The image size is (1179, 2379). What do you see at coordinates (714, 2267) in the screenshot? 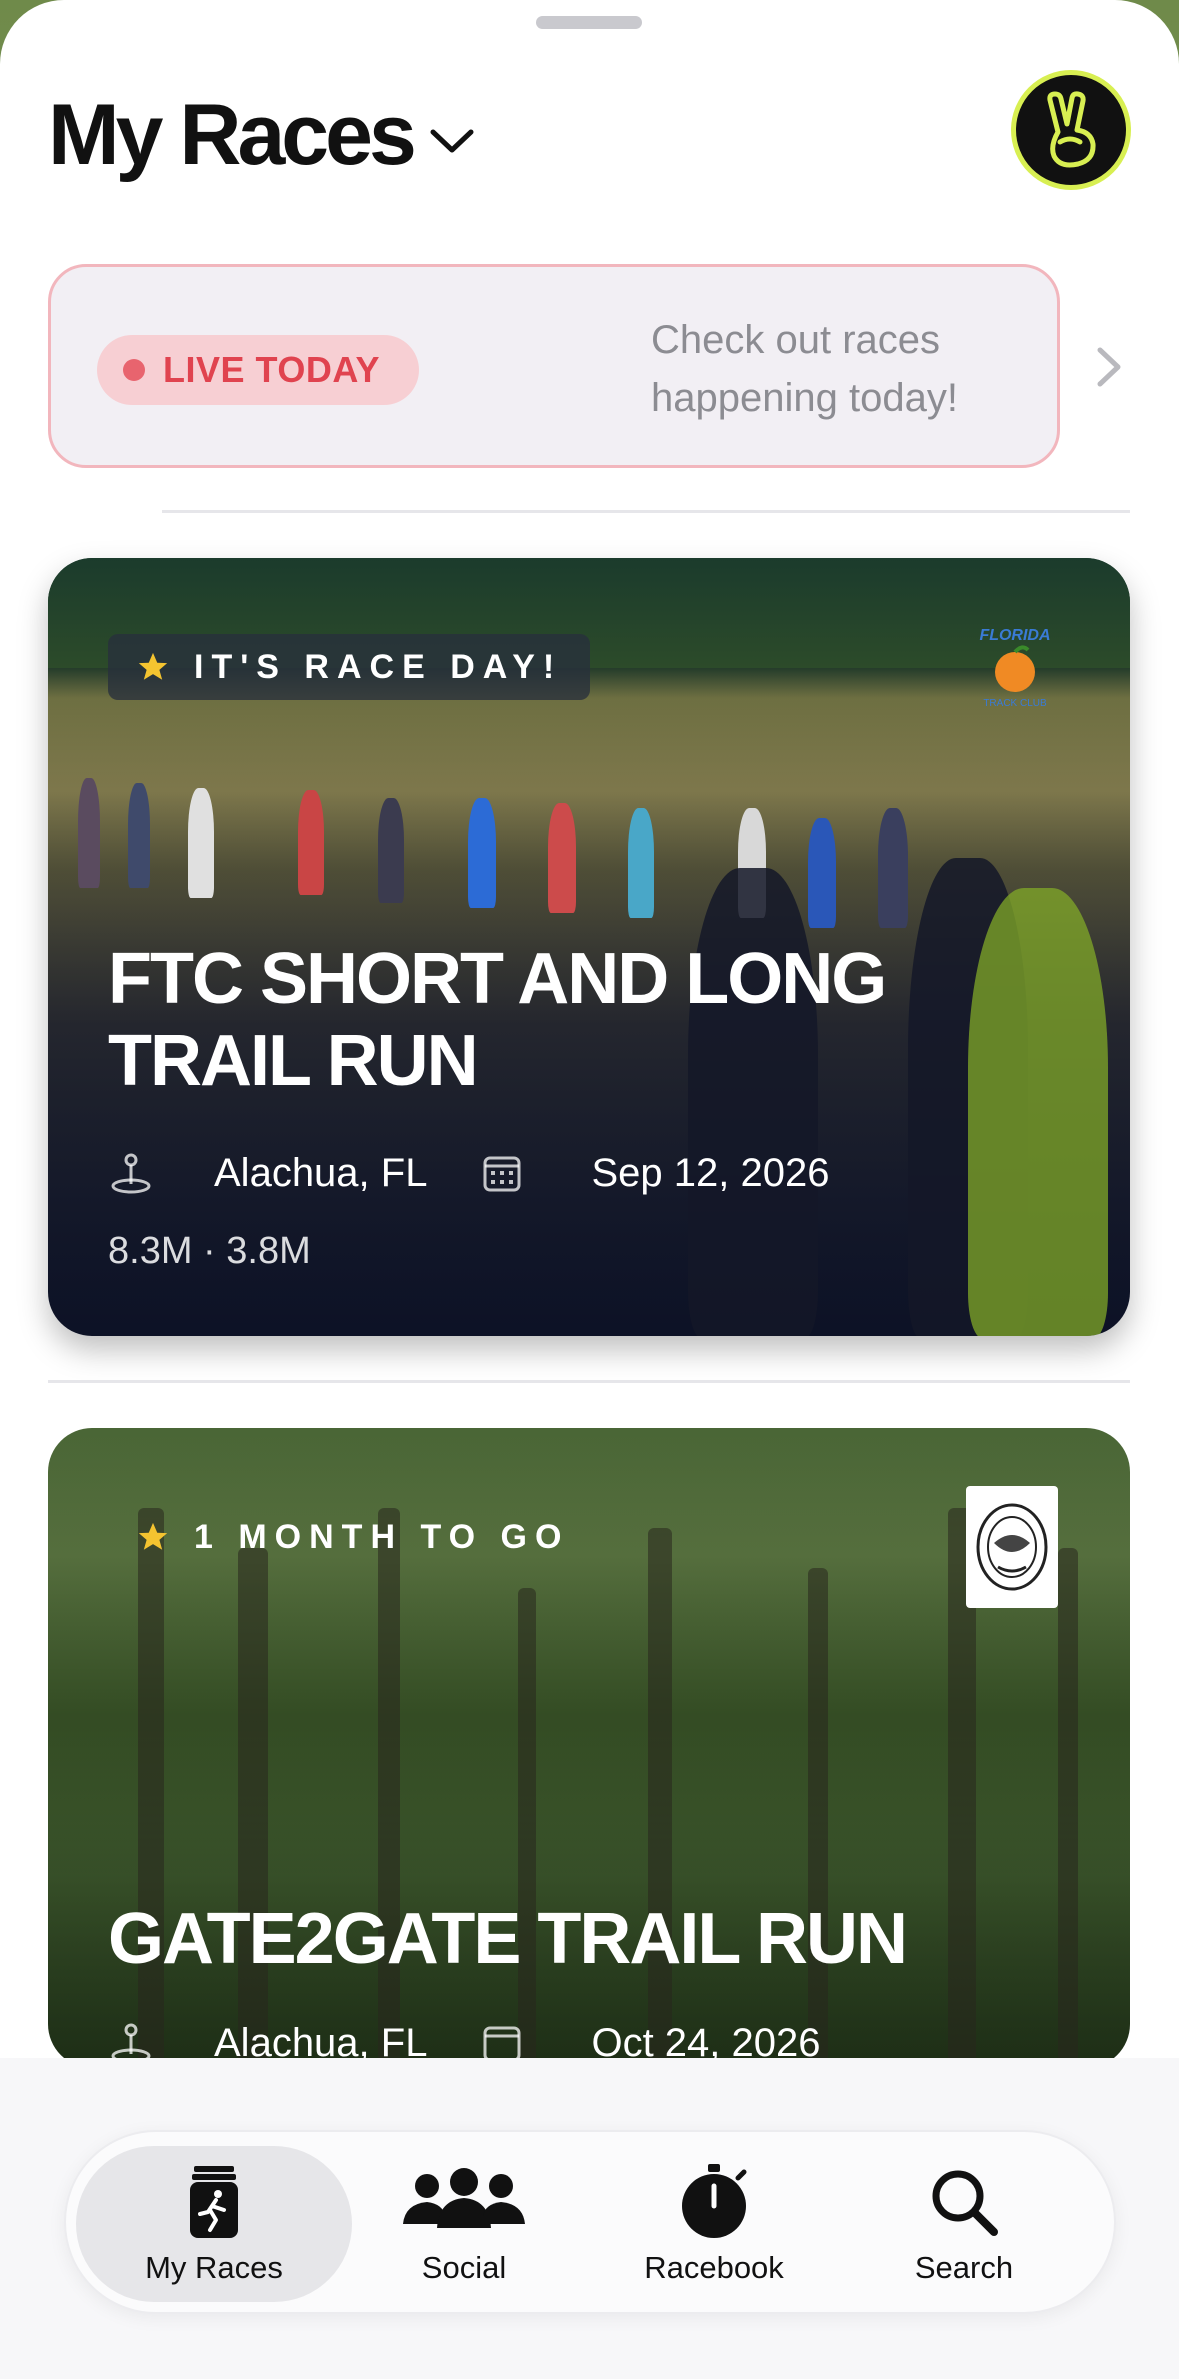
I see `tab-label: Racebook` at bounding box center [714, 2267].